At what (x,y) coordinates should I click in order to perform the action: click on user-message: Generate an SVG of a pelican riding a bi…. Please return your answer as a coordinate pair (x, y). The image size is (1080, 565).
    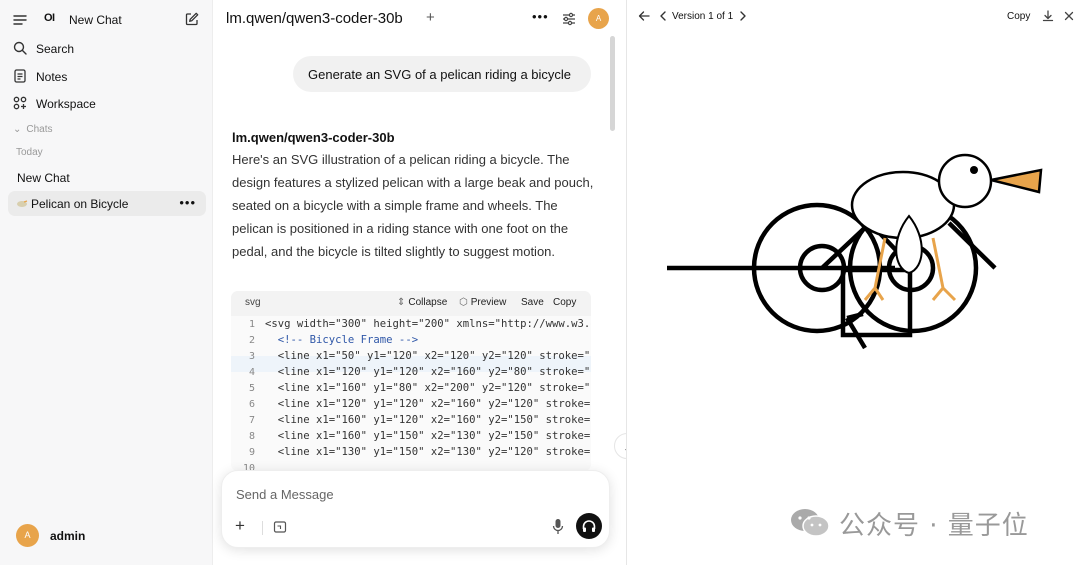
    Looking at the image, I should click on (442, 74).